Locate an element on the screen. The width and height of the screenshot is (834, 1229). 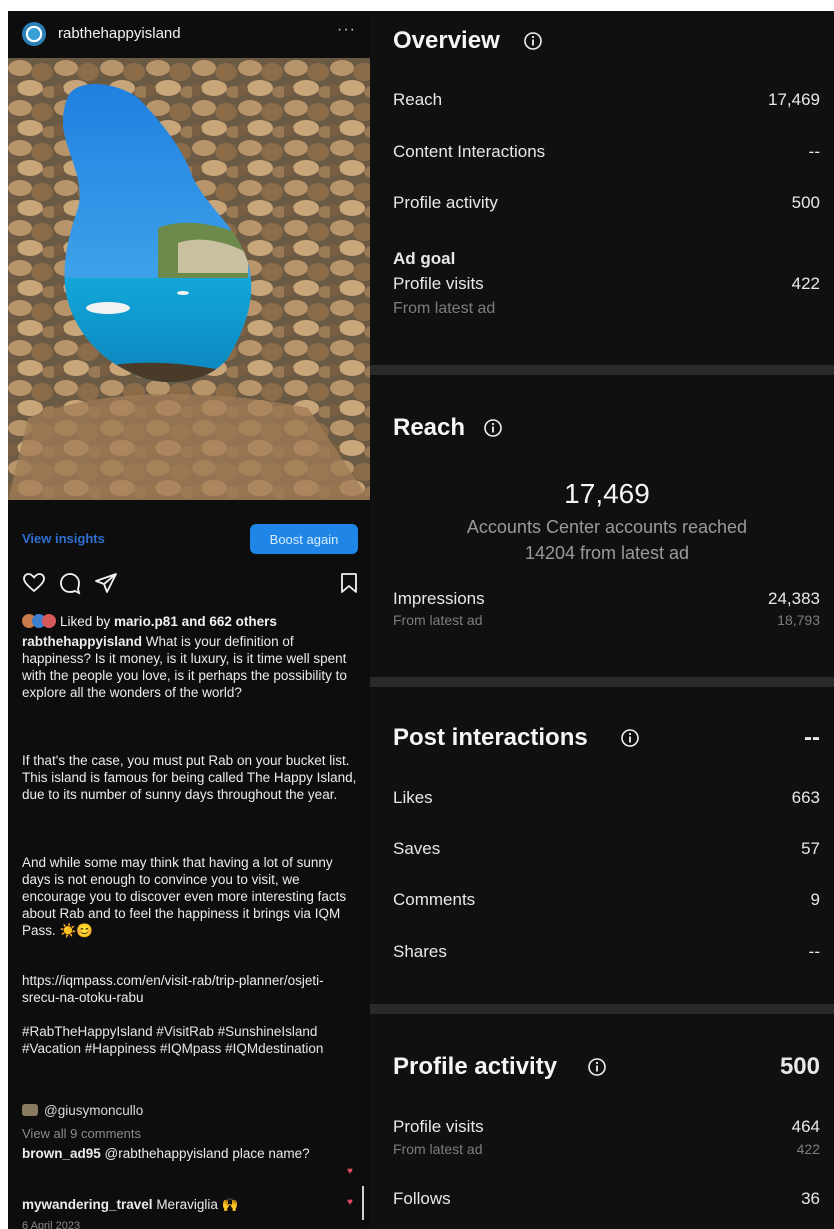
ad-goal-profile-visits-value: 422 is located at coordinates (805, 283).